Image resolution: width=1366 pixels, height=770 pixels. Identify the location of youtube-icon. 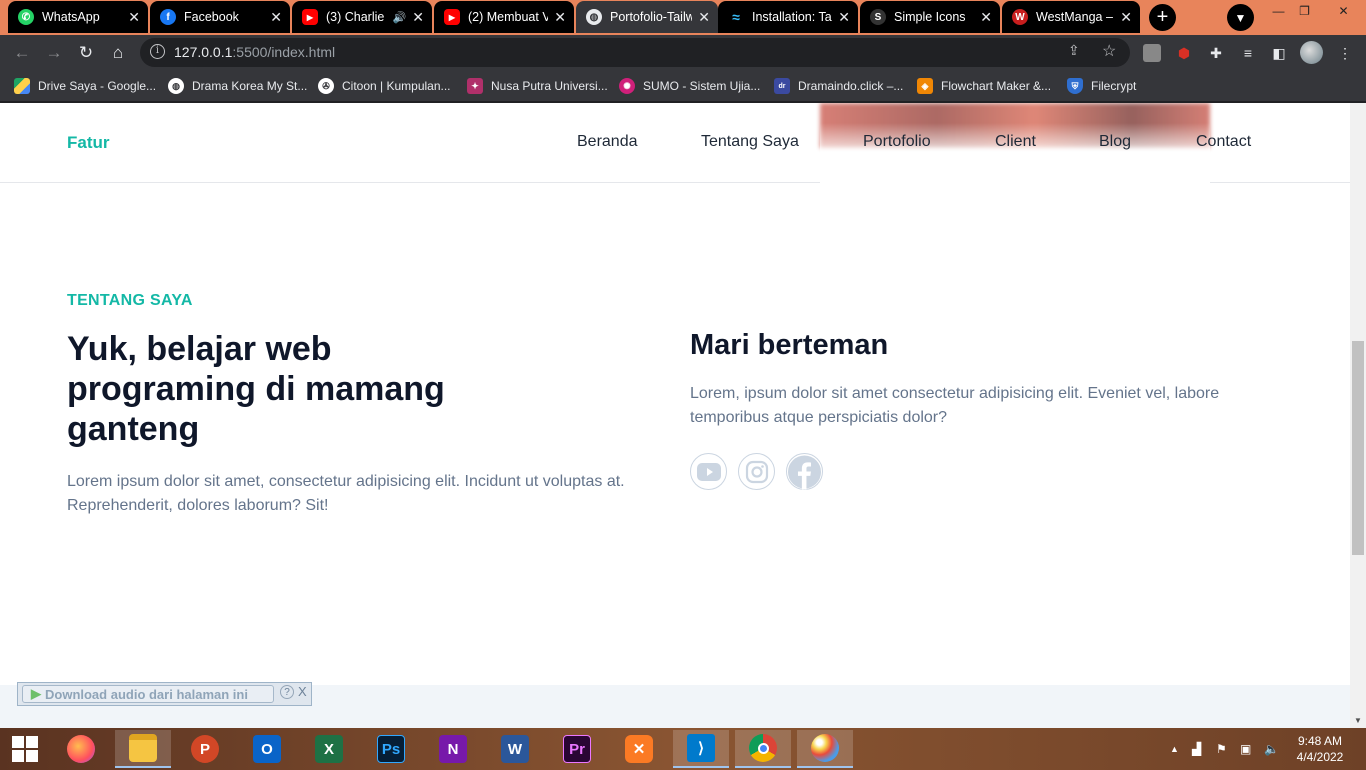
(708, 471).